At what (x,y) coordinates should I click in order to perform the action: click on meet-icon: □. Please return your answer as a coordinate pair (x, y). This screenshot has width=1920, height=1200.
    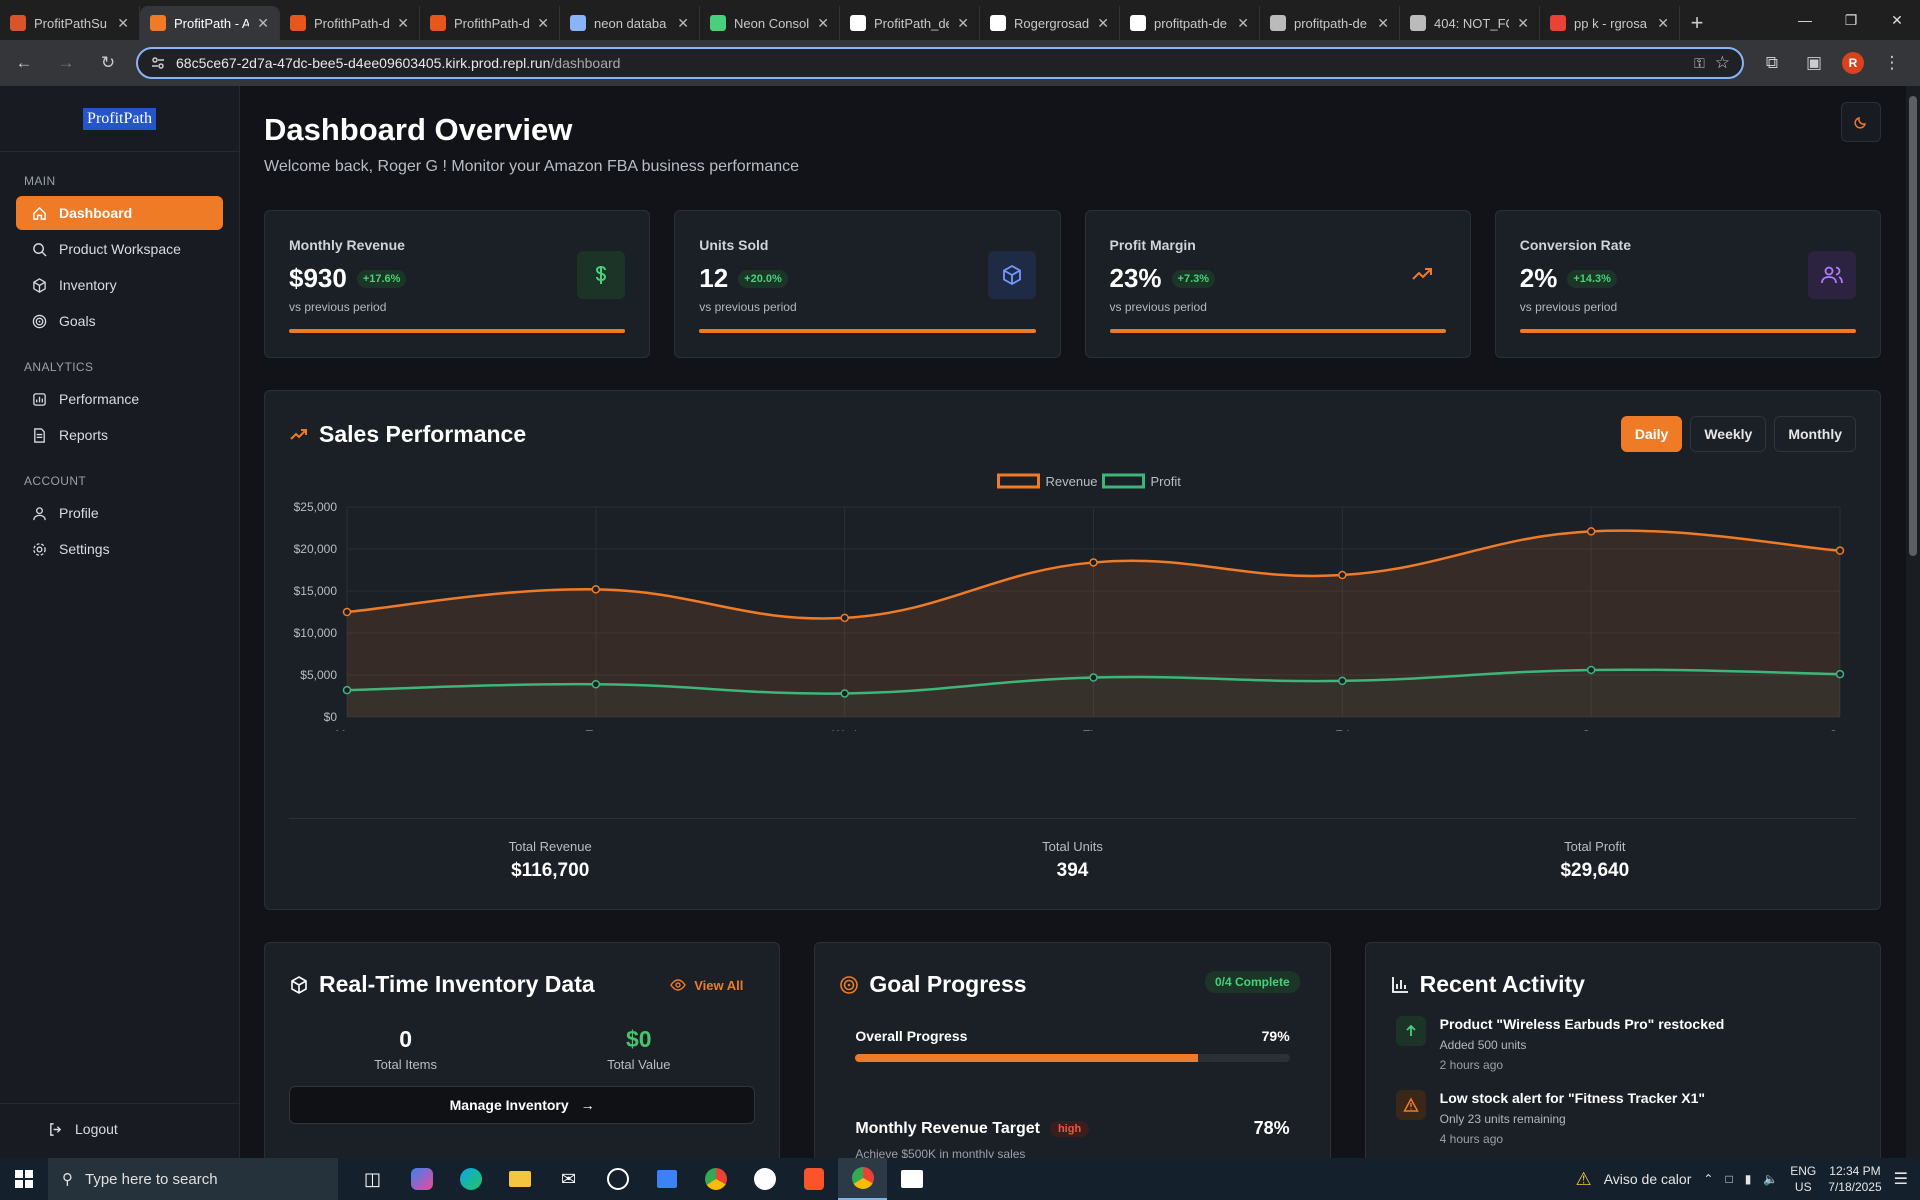
    Looking at the image, I should click on (1728, 1179).